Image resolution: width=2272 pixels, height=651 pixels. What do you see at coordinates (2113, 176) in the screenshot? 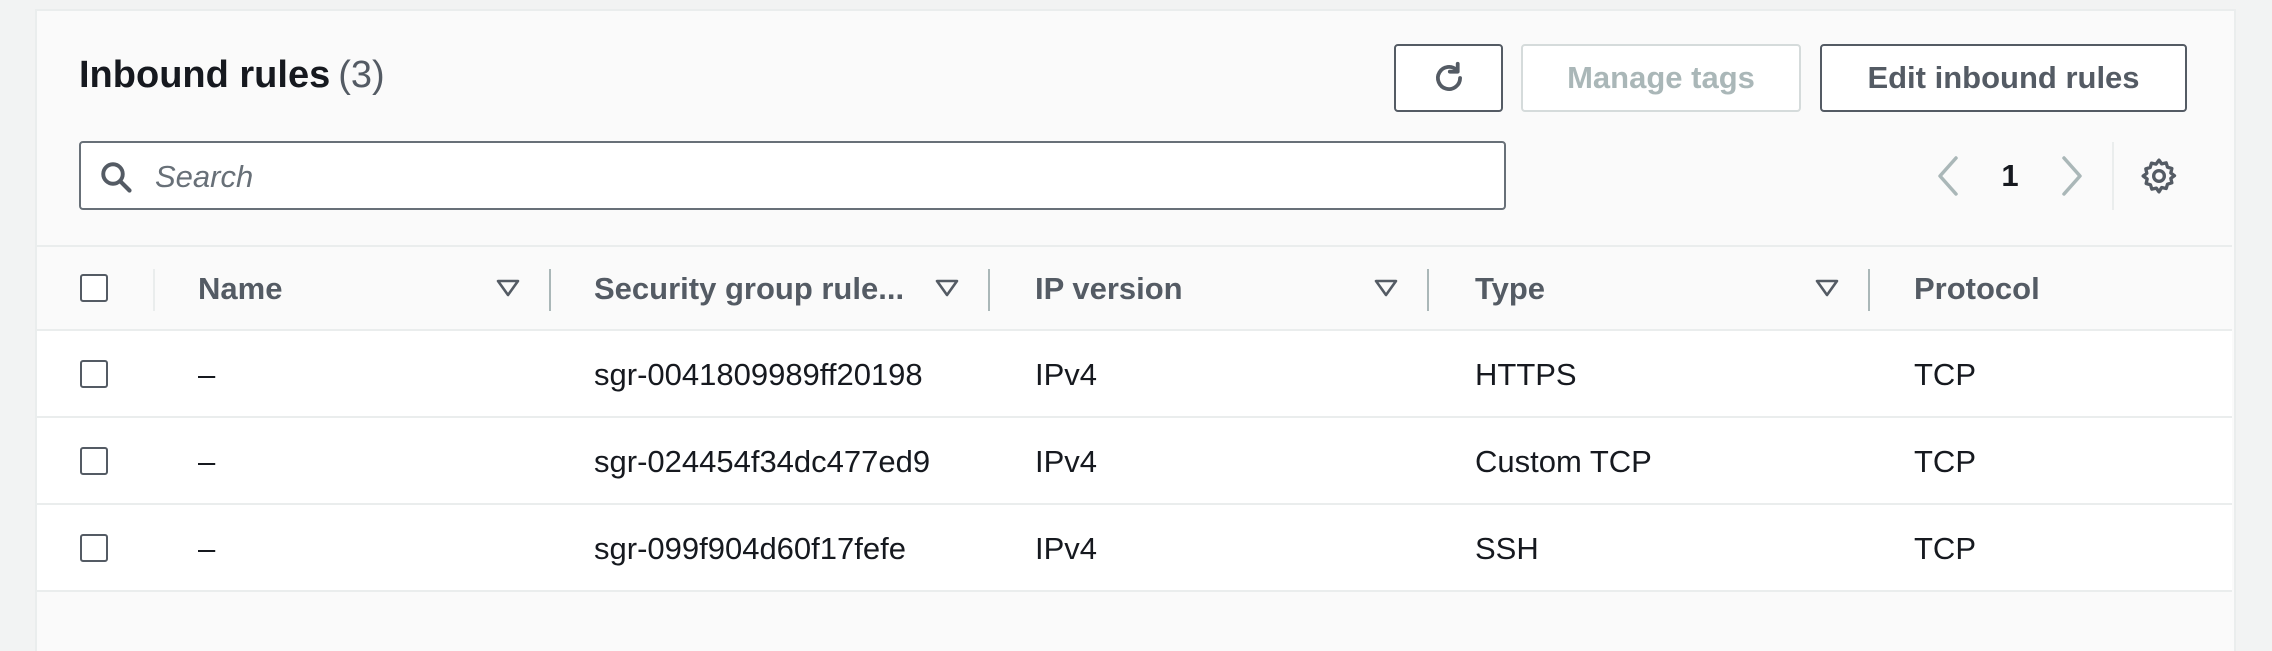
I see `pagination-divider` at bounding box center [2113, 176].